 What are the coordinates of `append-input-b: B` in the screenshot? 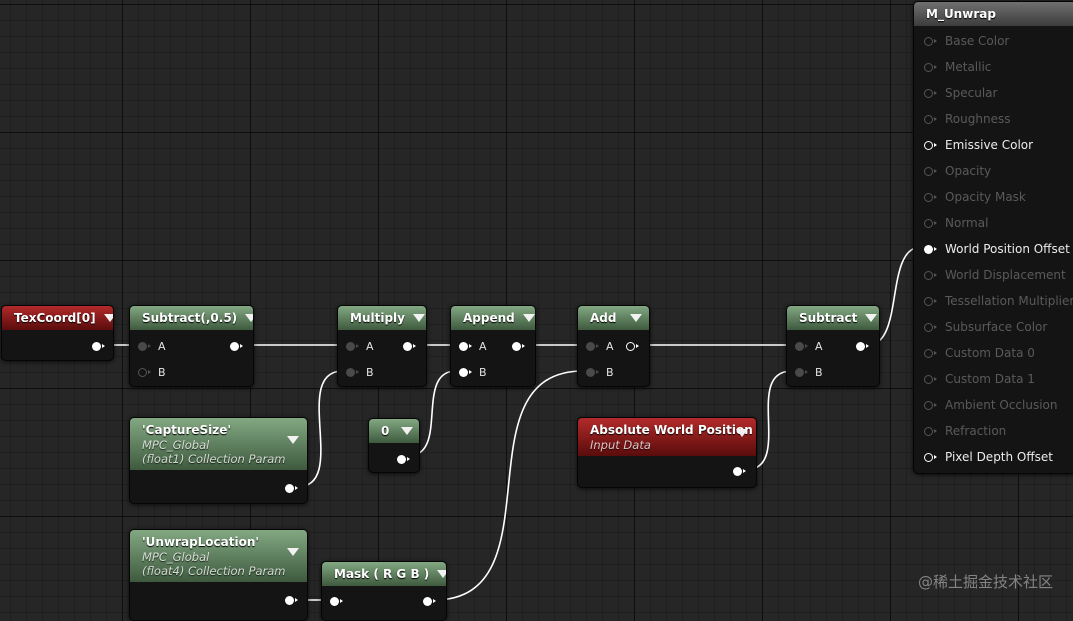 It's located at (473, 372).